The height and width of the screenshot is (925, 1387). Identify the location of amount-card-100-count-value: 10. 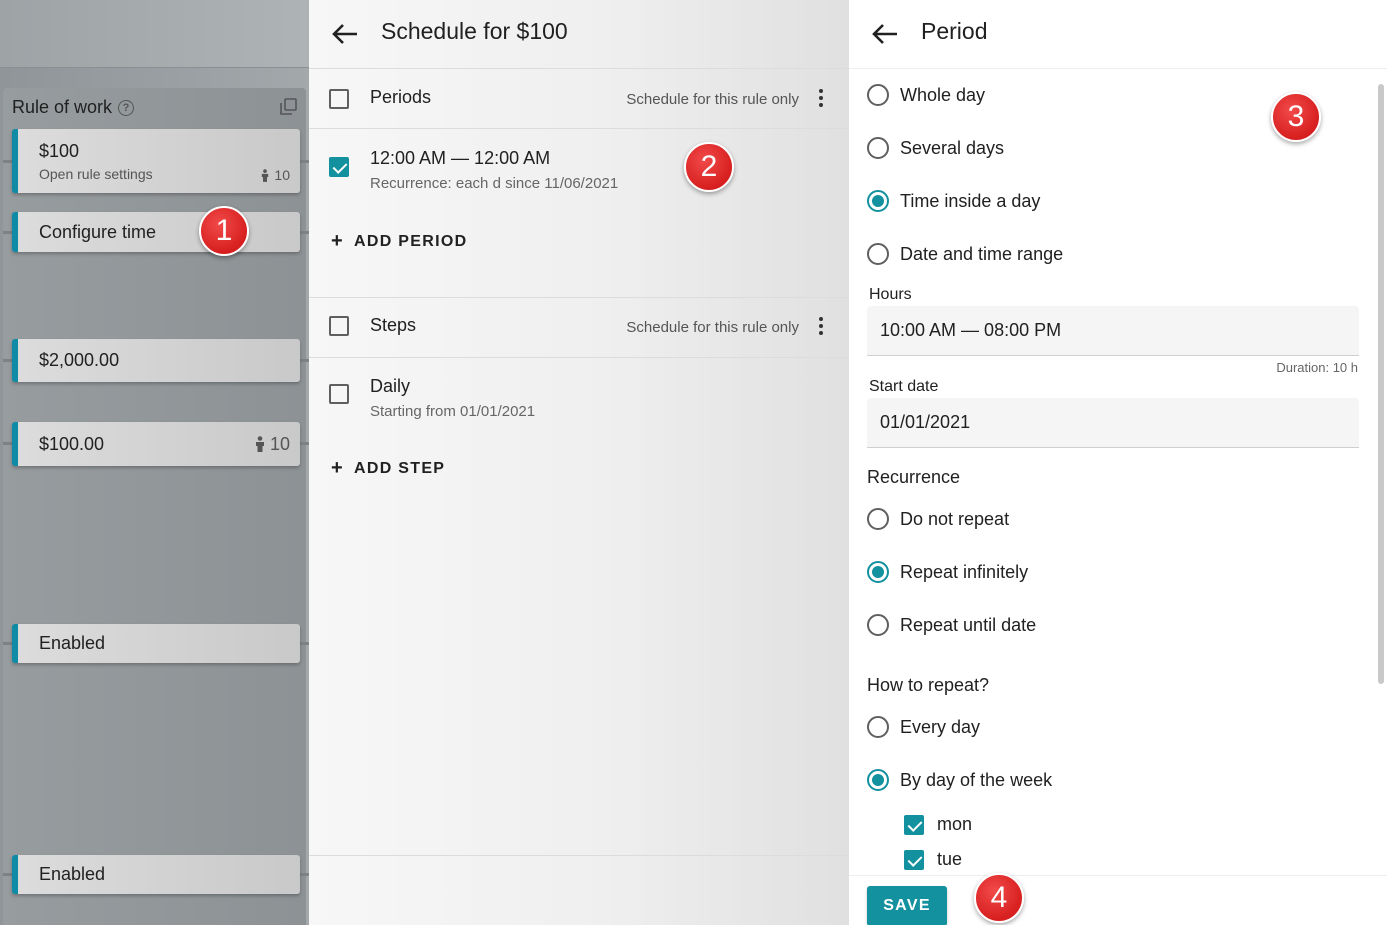
(279, 443).